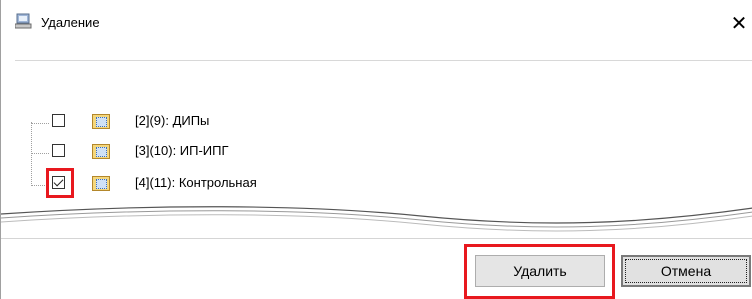 Image resolution: width=752 pixels, height=299 pixels. What do you see at coordinates (540, 271) in the screenshot?
I see `delete-button: Удалить` at bounding box center [540, 271].